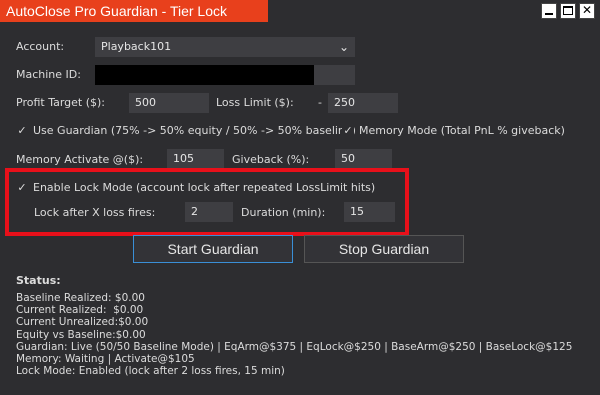 The height and width of the screenshot is (395, 600). Describe the element at coordinates (549, 14) in the screenshot. I see `minimize-icon` at that location.